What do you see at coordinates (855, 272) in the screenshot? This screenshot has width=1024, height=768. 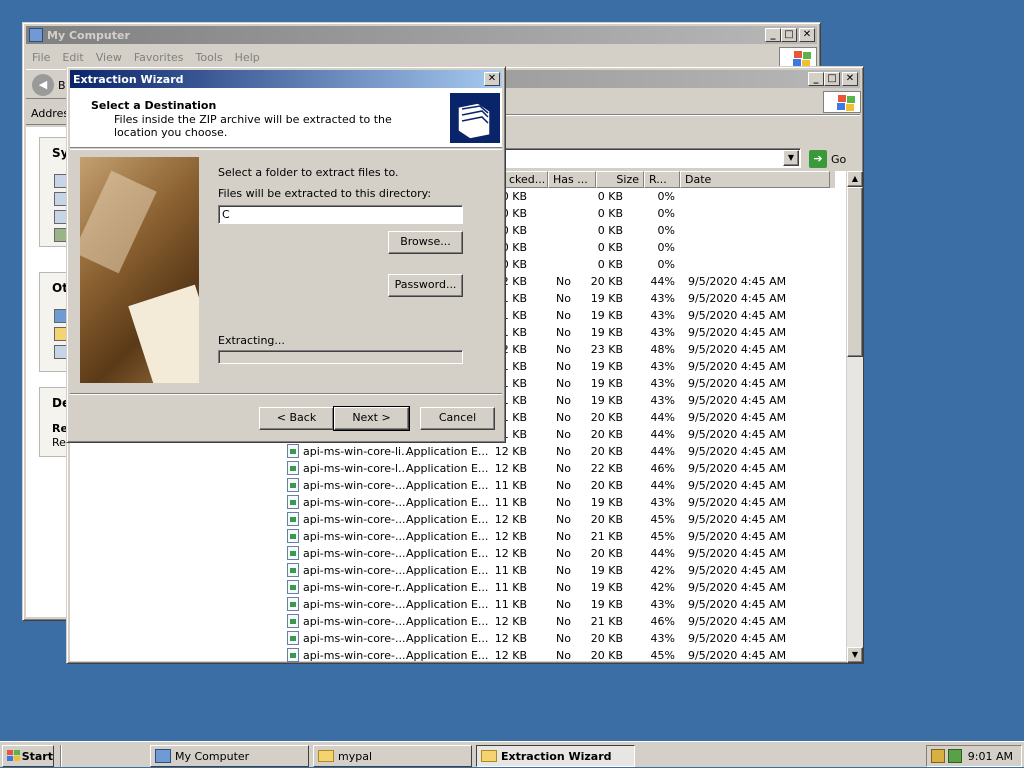 I see `scroll-thumb` at bounding box center [855, 272].